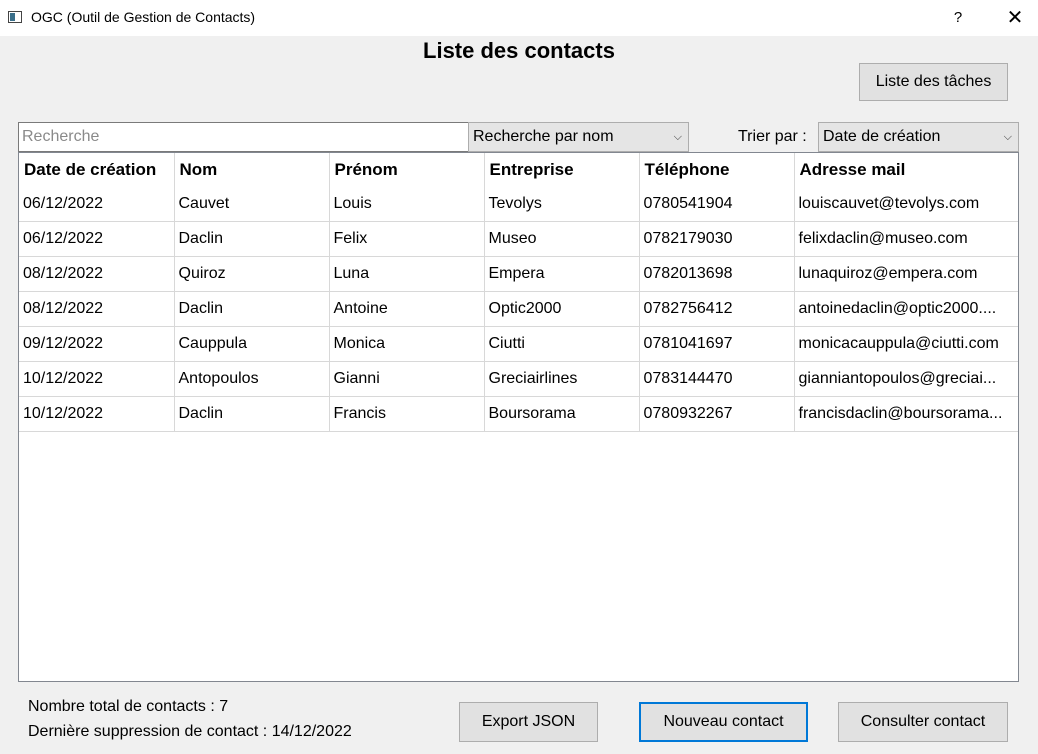  Describe the element at coordinates (407, 344) in the screenshot. I see `cell-prenom: Monica` at that location.